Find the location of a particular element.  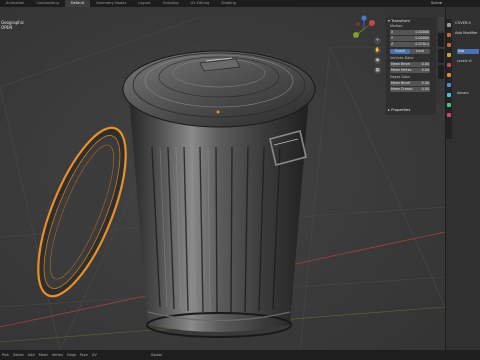

mean-vertex-field: Mean Vertex 0.00 is located at coordinates (410, 70).